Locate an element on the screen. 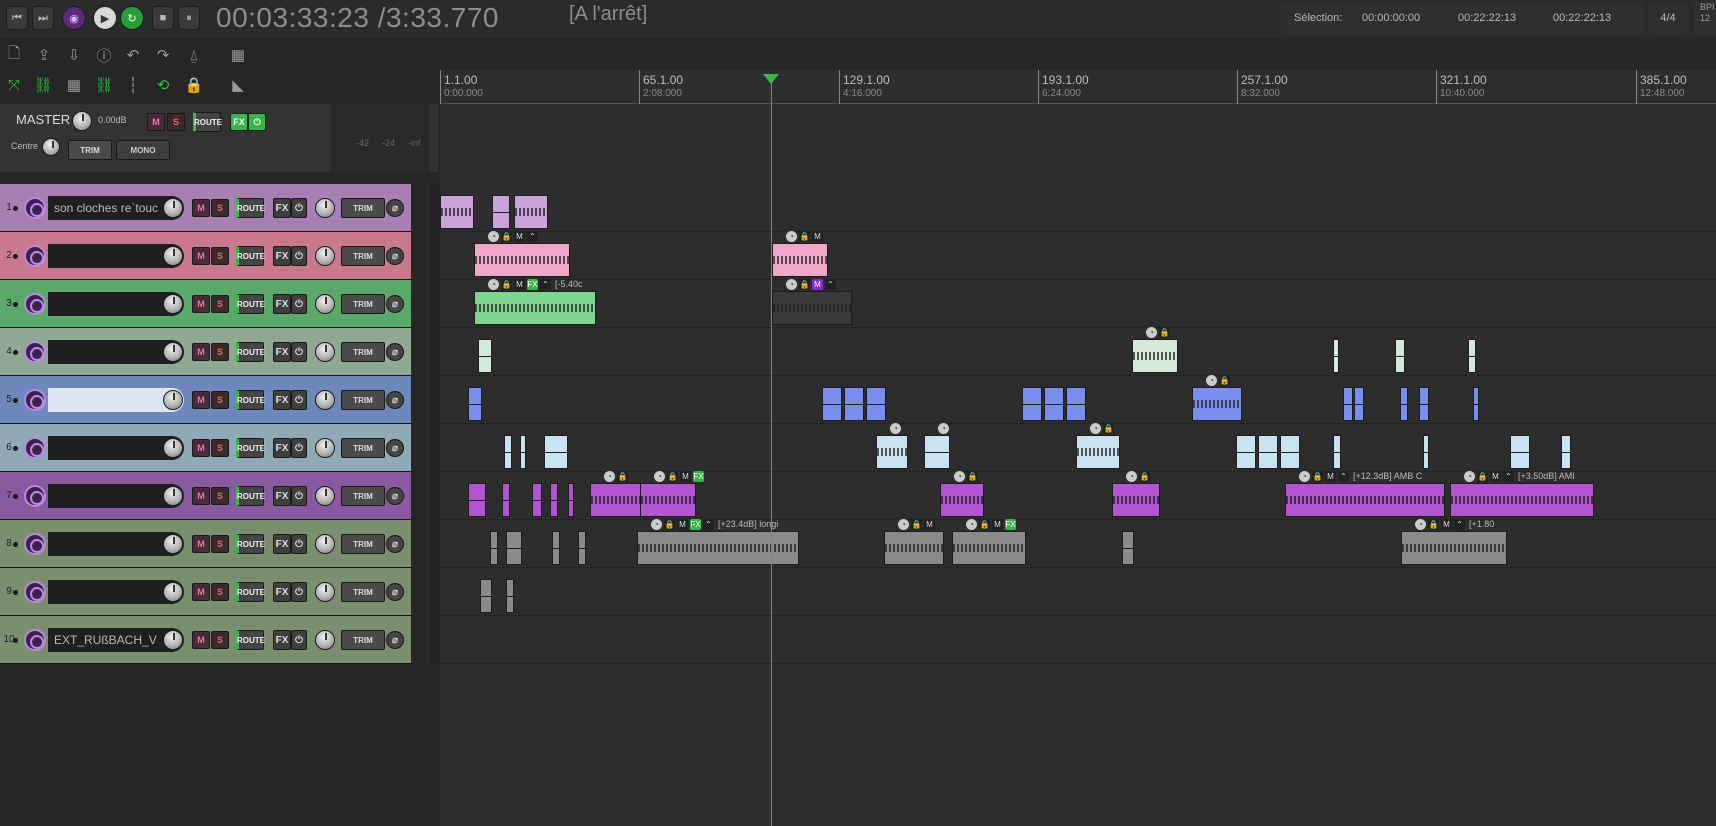 Image resolution: width=1716 pixels, height=826 pixels. master-pan-knob is located at coordinates (51, 147).